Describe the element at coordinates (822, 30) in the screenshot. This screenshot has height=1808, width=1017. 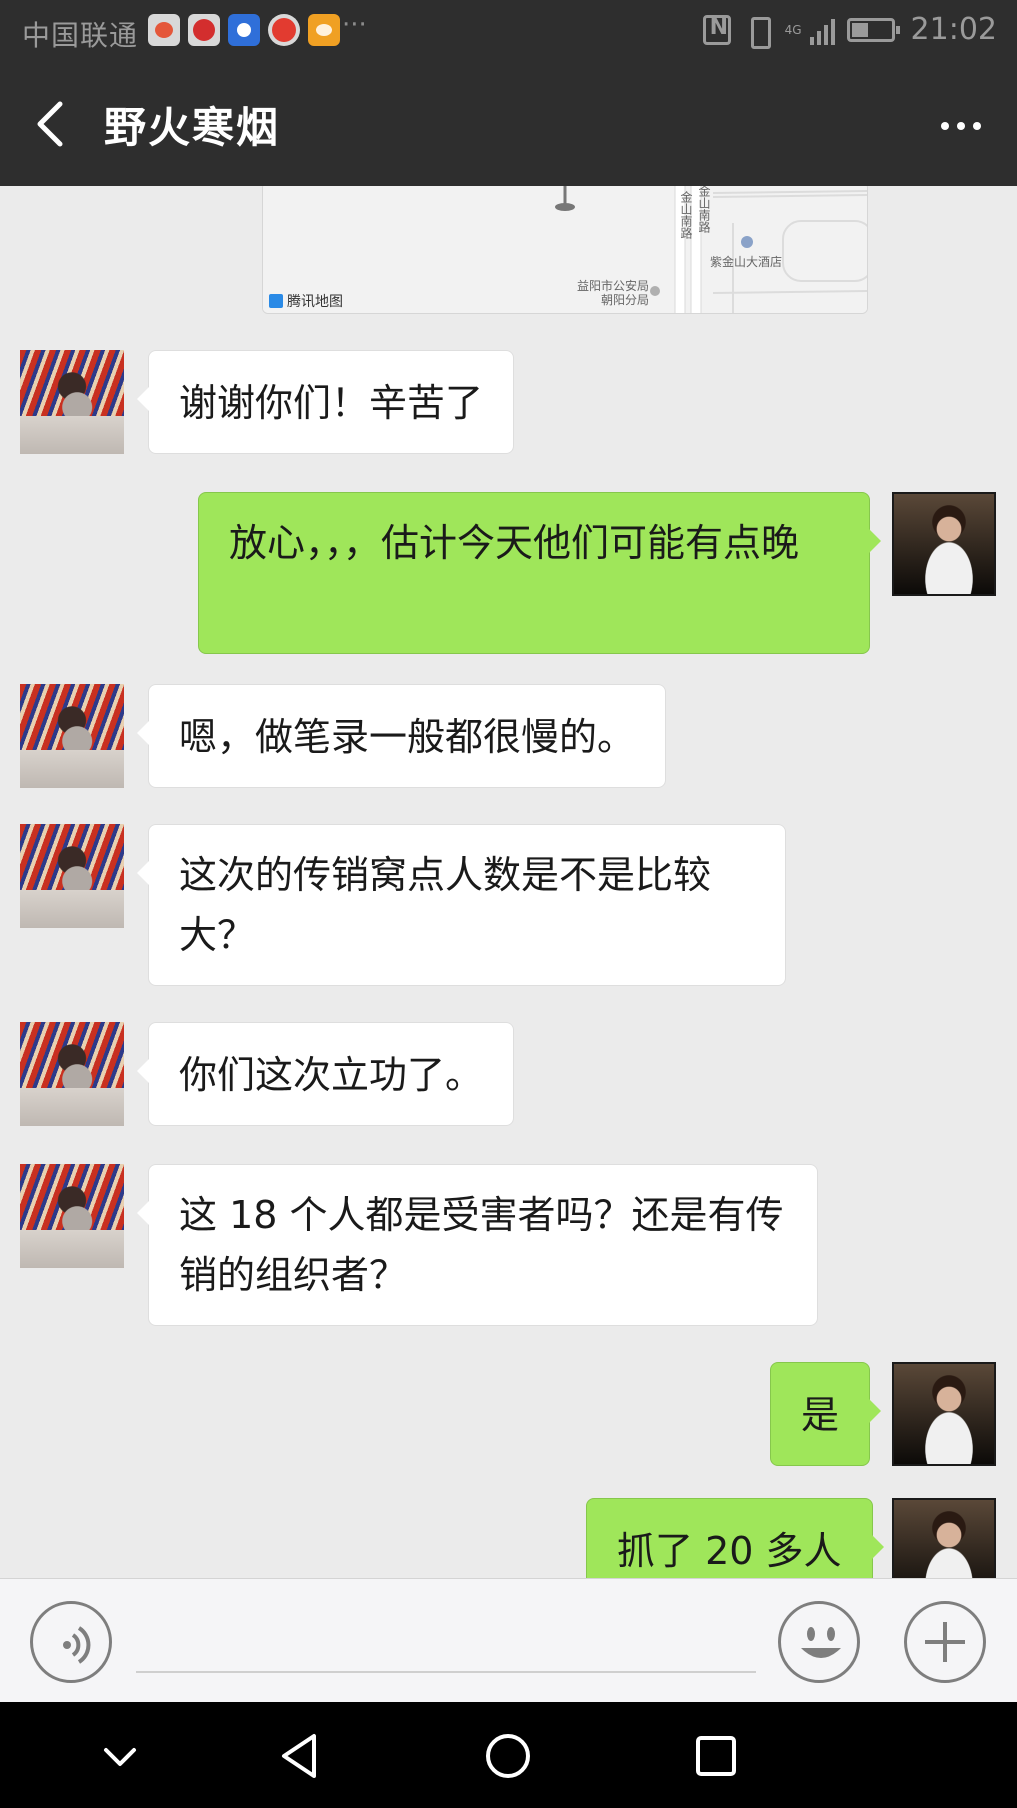
I see `signal-icon` at that location.